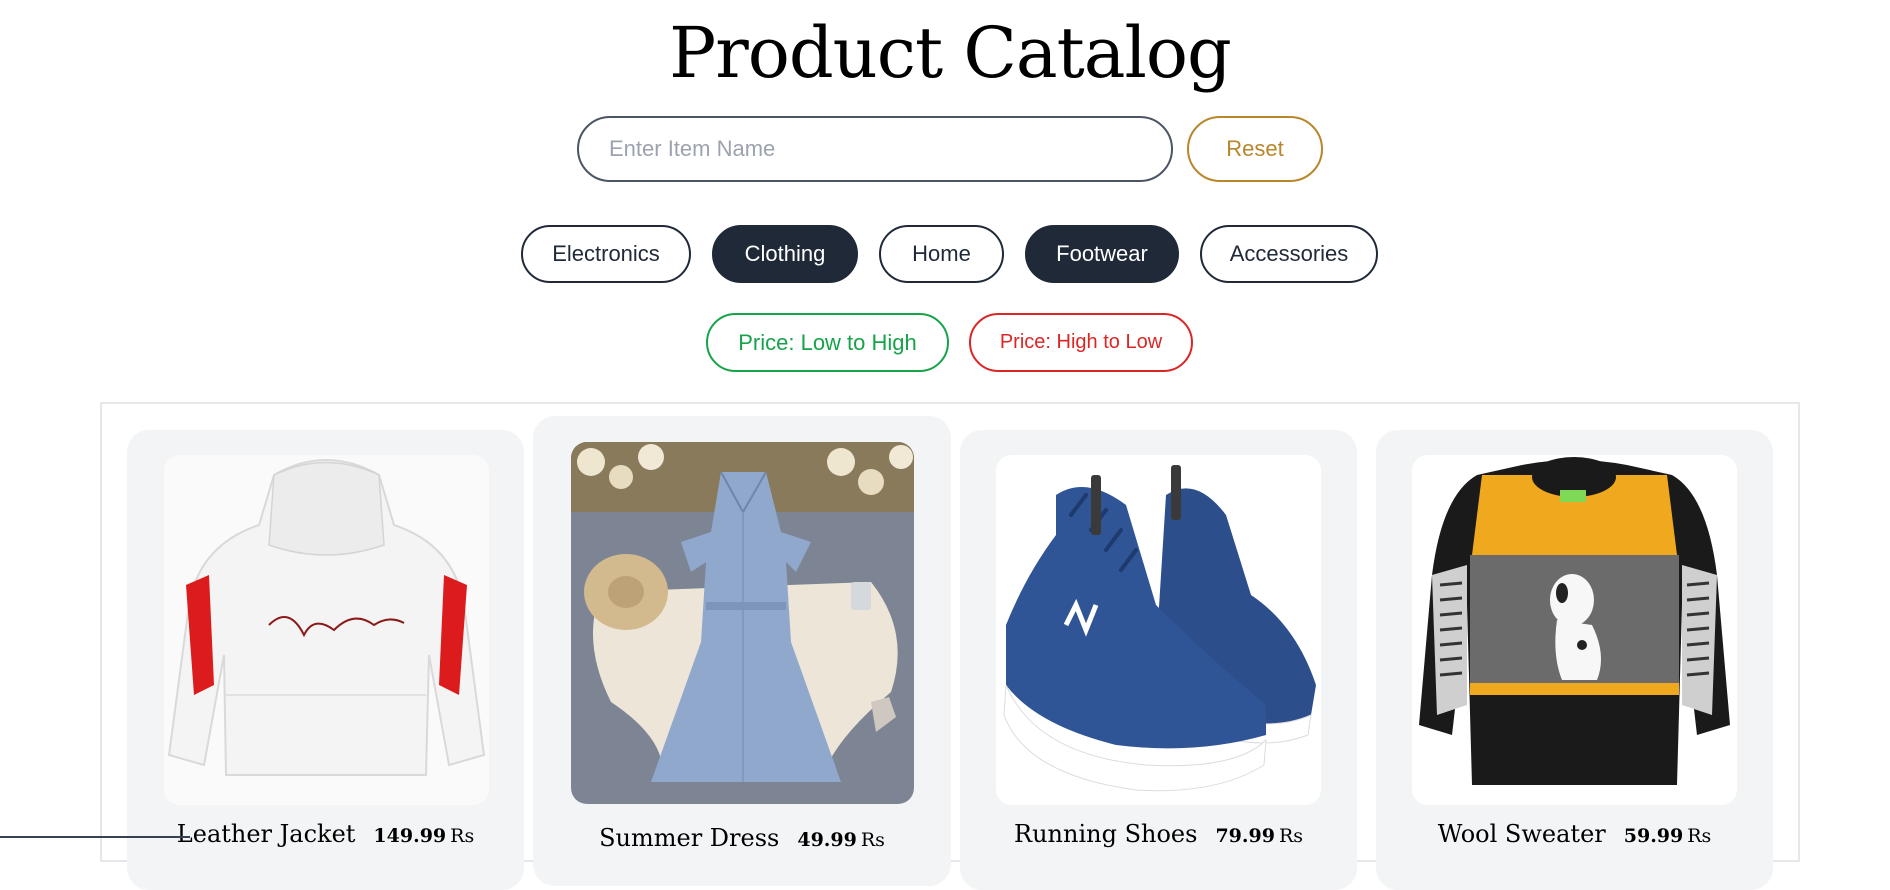  What do you see at coordinates (266, 834) in the screenshot?
I see `product-name: Leather Jacket` at bounding box center [266, 834].